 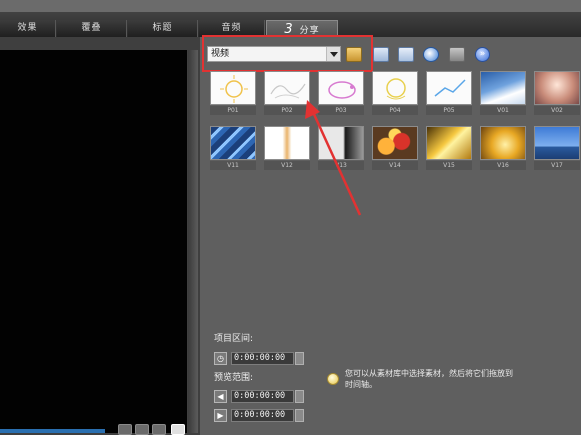 I want to click on preview-start-control: ◀ 0:00:00:00, so click(x=259, y=396).